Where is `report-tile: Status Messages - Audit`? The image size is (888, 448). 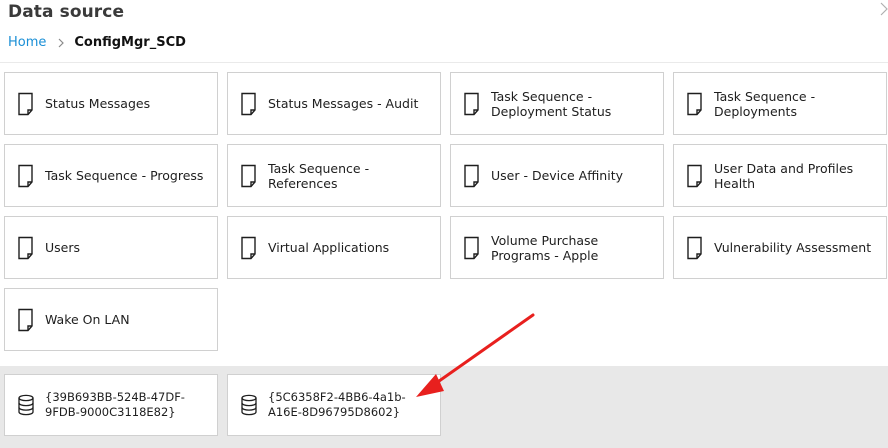 report-tile: Status Messages - Audit is located at coordinates (334, 103).